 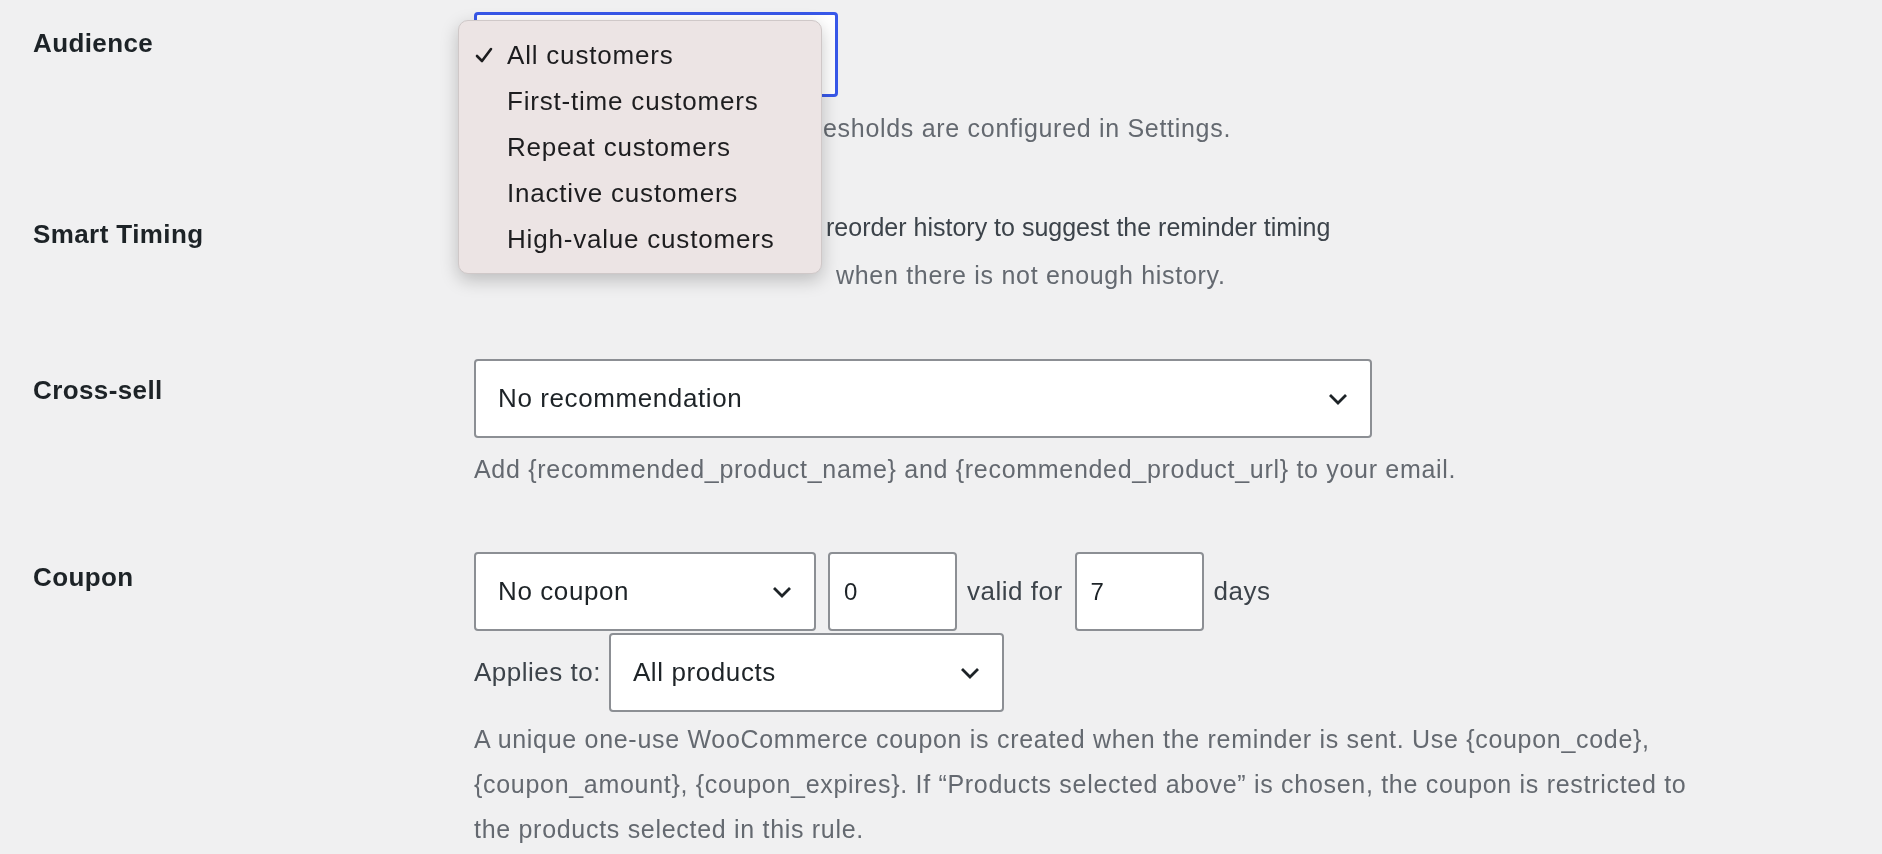 I want to click on recommendation-select: No recommendation, so click(x=923, y=398).